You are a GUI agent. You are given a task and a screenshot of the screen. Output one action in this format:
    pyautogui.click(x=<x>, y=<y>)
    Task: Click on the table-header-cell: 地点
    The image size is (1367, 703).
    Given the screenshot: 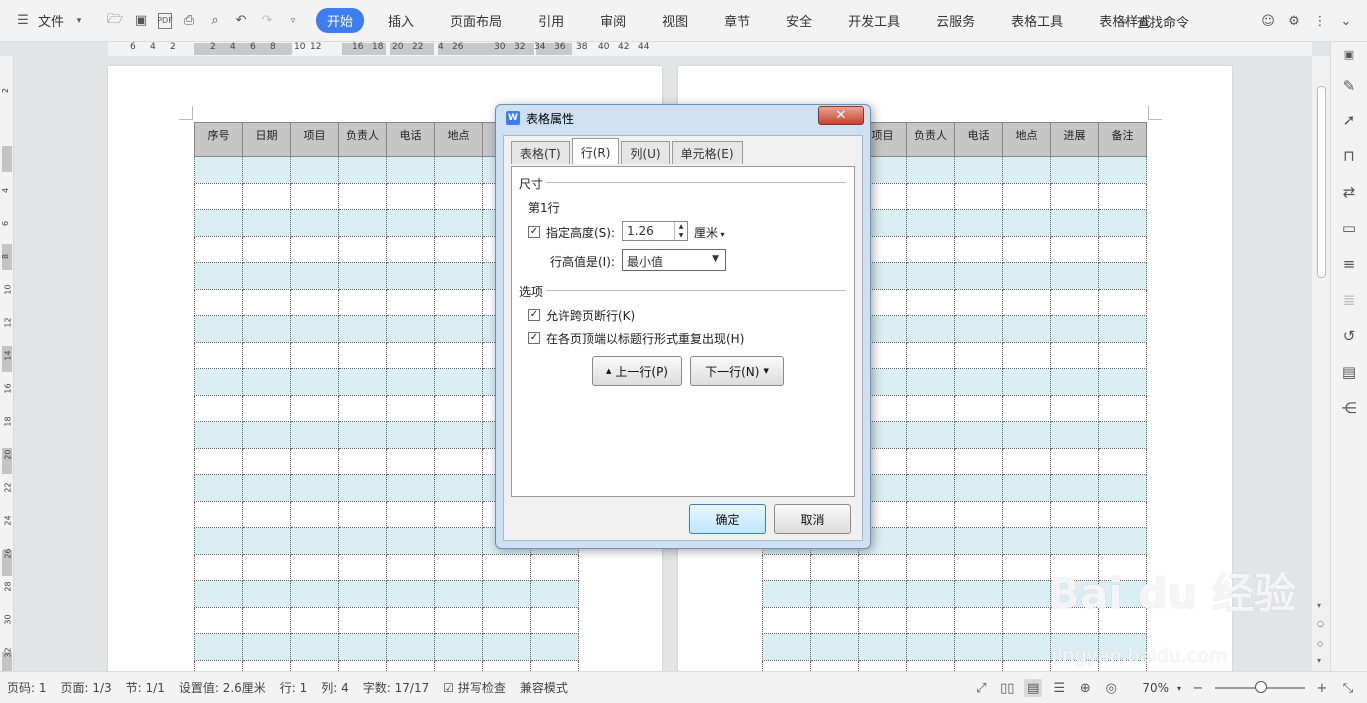 What is the action you would take?
    pyautogui.click(x=458, y=139)
    